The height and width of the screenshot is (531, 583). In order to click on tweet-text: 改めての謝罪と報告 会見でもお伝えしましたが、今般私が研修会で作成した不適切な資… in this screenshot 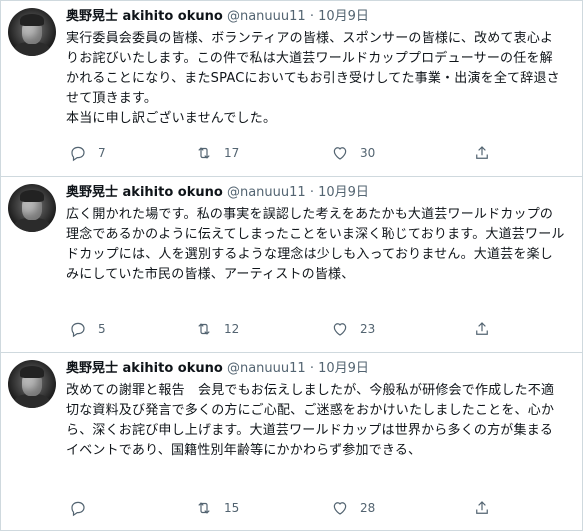, I will do `click(310, 420)`.